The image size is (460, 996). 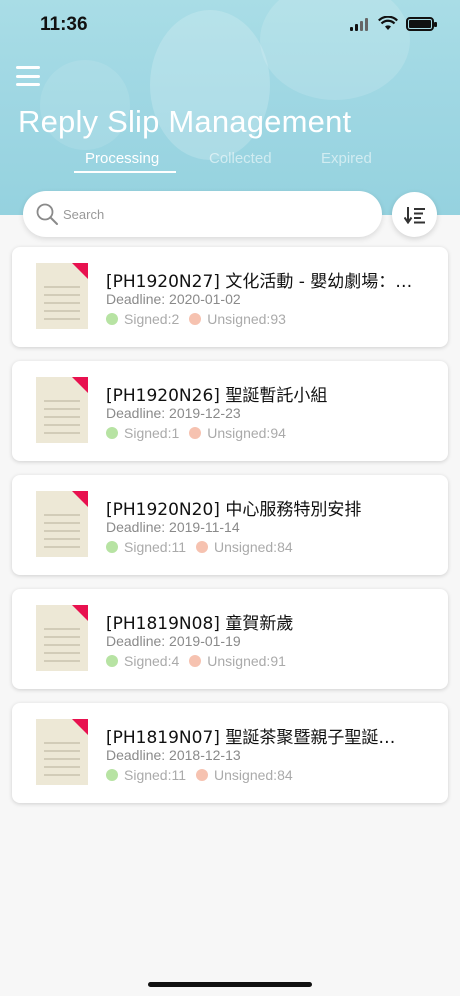 I want to click on counts-row: Signed: 2 Unsigned: 93, so click(x=196, y=319).